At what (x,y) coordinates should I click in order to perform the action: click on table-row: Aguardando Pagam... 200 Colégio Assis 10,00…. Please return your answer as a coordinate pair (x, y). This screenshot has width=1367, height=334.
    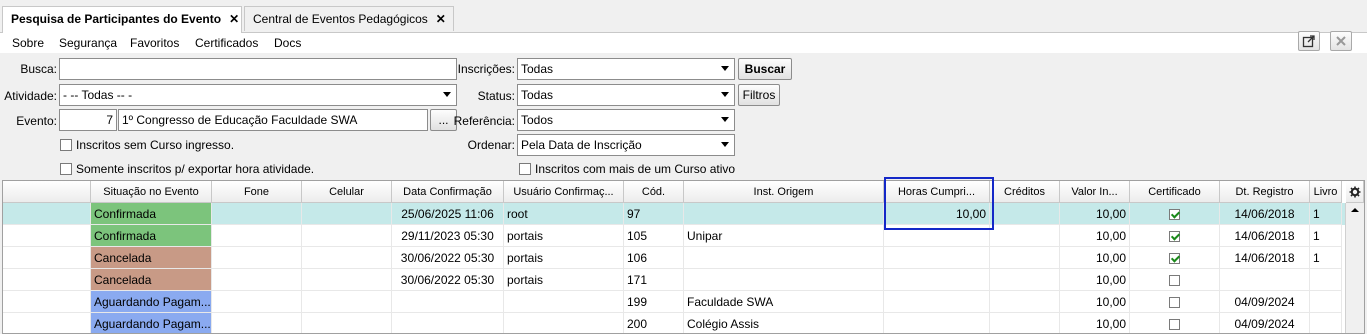
    Looking at the image, I should click on (674, 323).